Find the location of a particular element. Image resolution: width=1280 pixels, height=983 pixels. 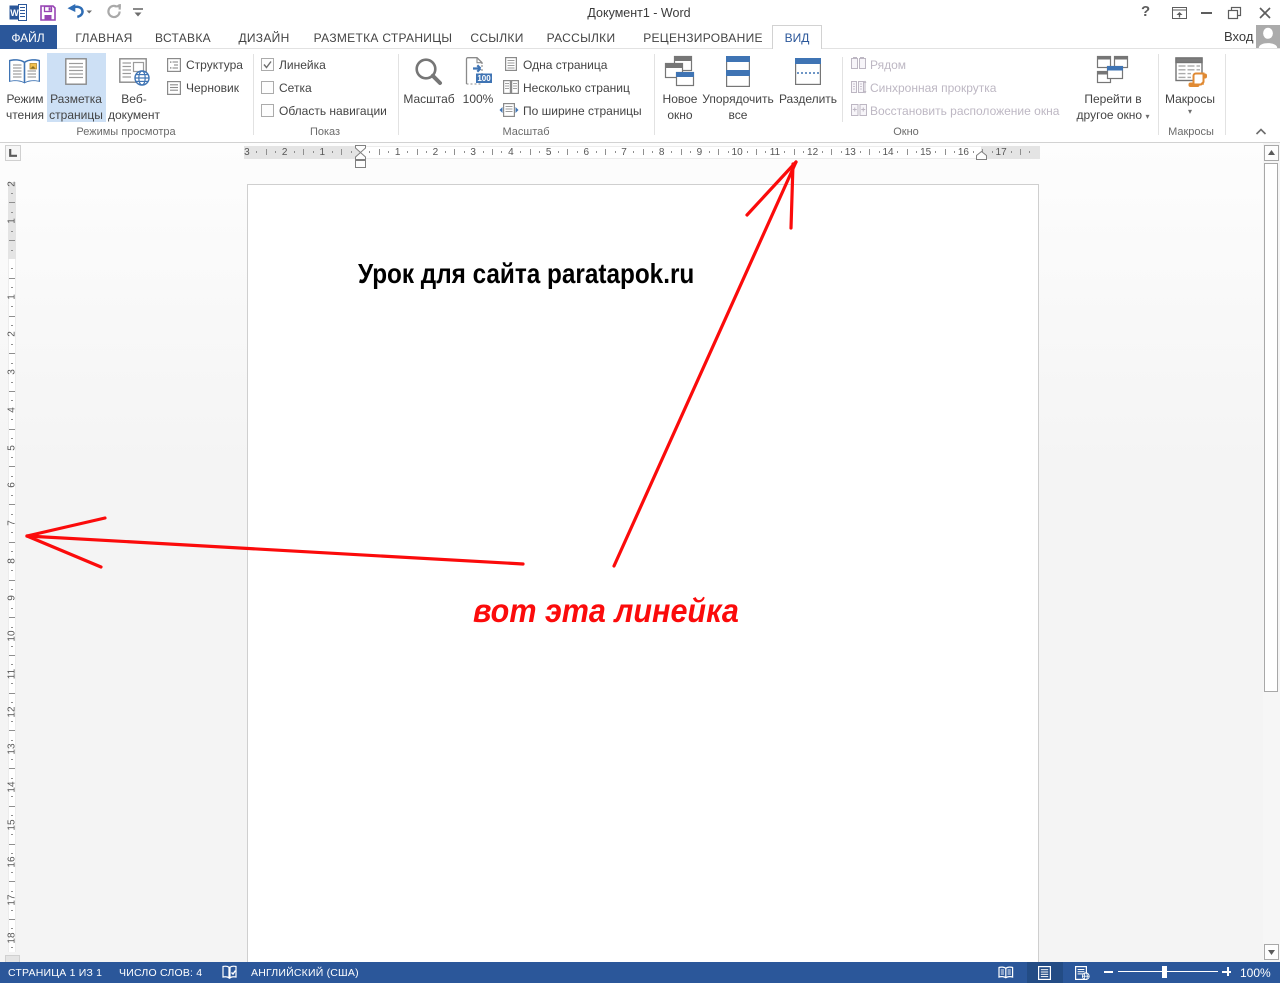

svg-text: 100 is located at coordinates (484, 78).